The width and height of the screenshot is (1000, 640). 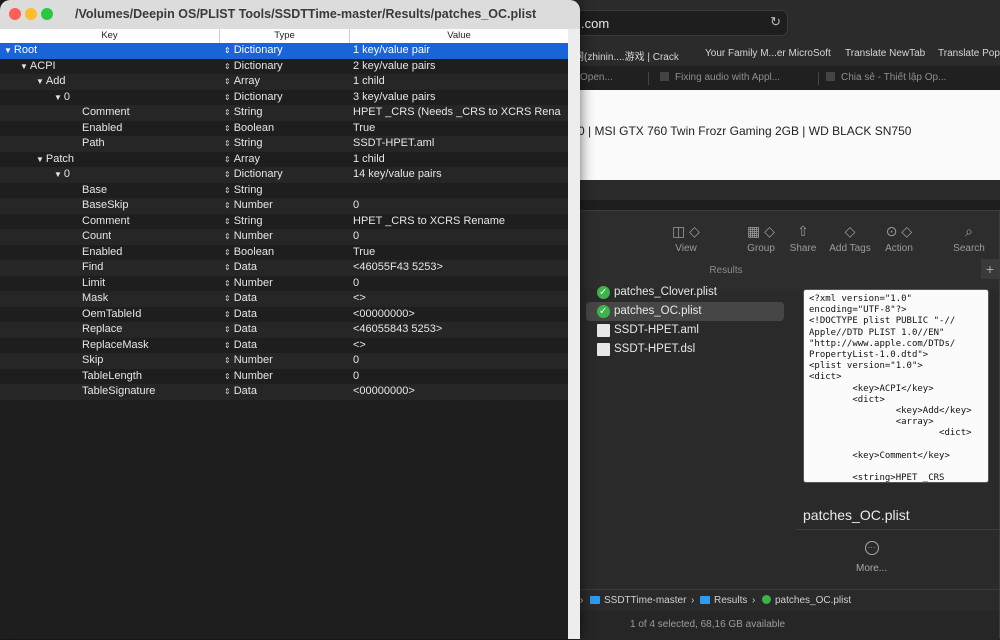 What do you see at coordinates (686, 349) in the screenshot?
I see `file-item: SSDT-HPET.dsl` at bounding box center [686, 349].